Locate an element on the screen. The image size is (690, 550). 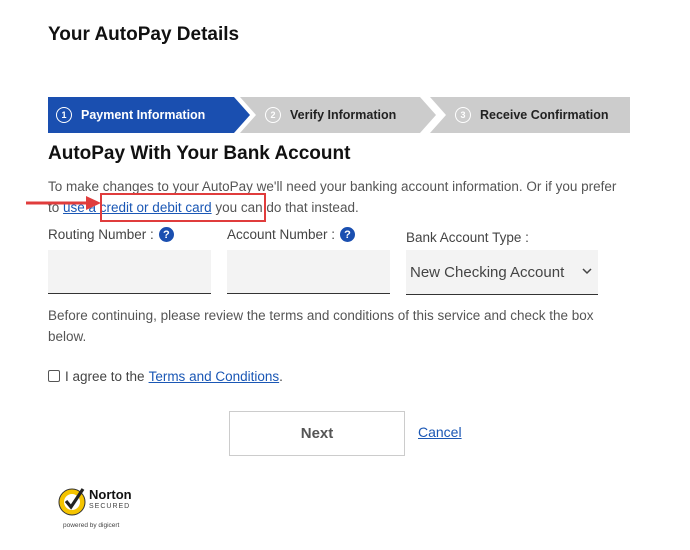
bank-account-type-value: New Checking Account is located at coordinates (487, 272).